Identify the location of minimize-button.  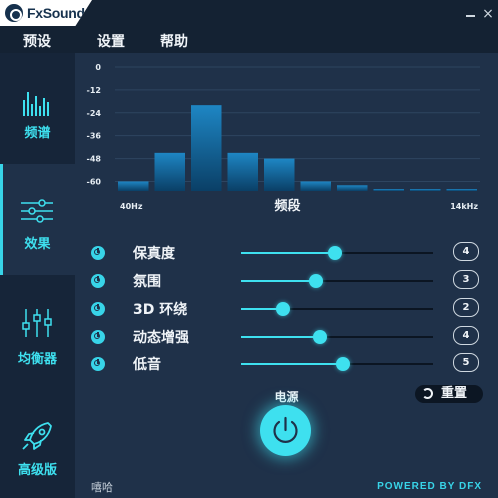
(470, 16).